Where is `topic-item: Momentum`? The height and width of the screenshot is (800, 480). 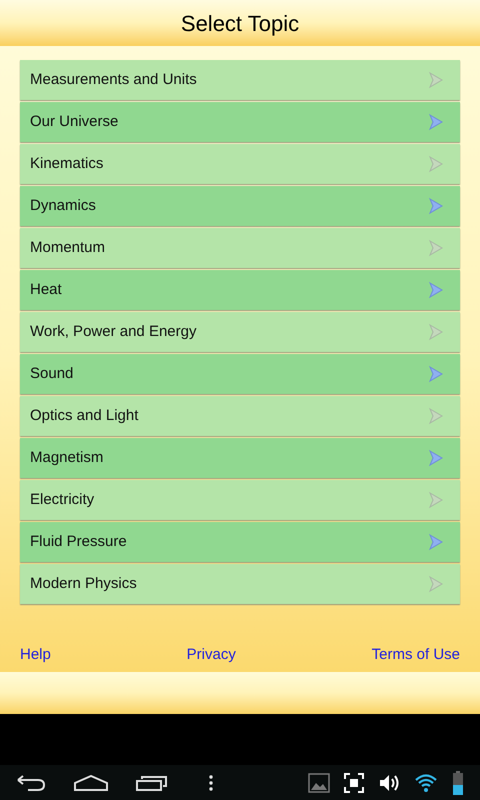
topic-item: Momentum is located at coordinates (240, 248).